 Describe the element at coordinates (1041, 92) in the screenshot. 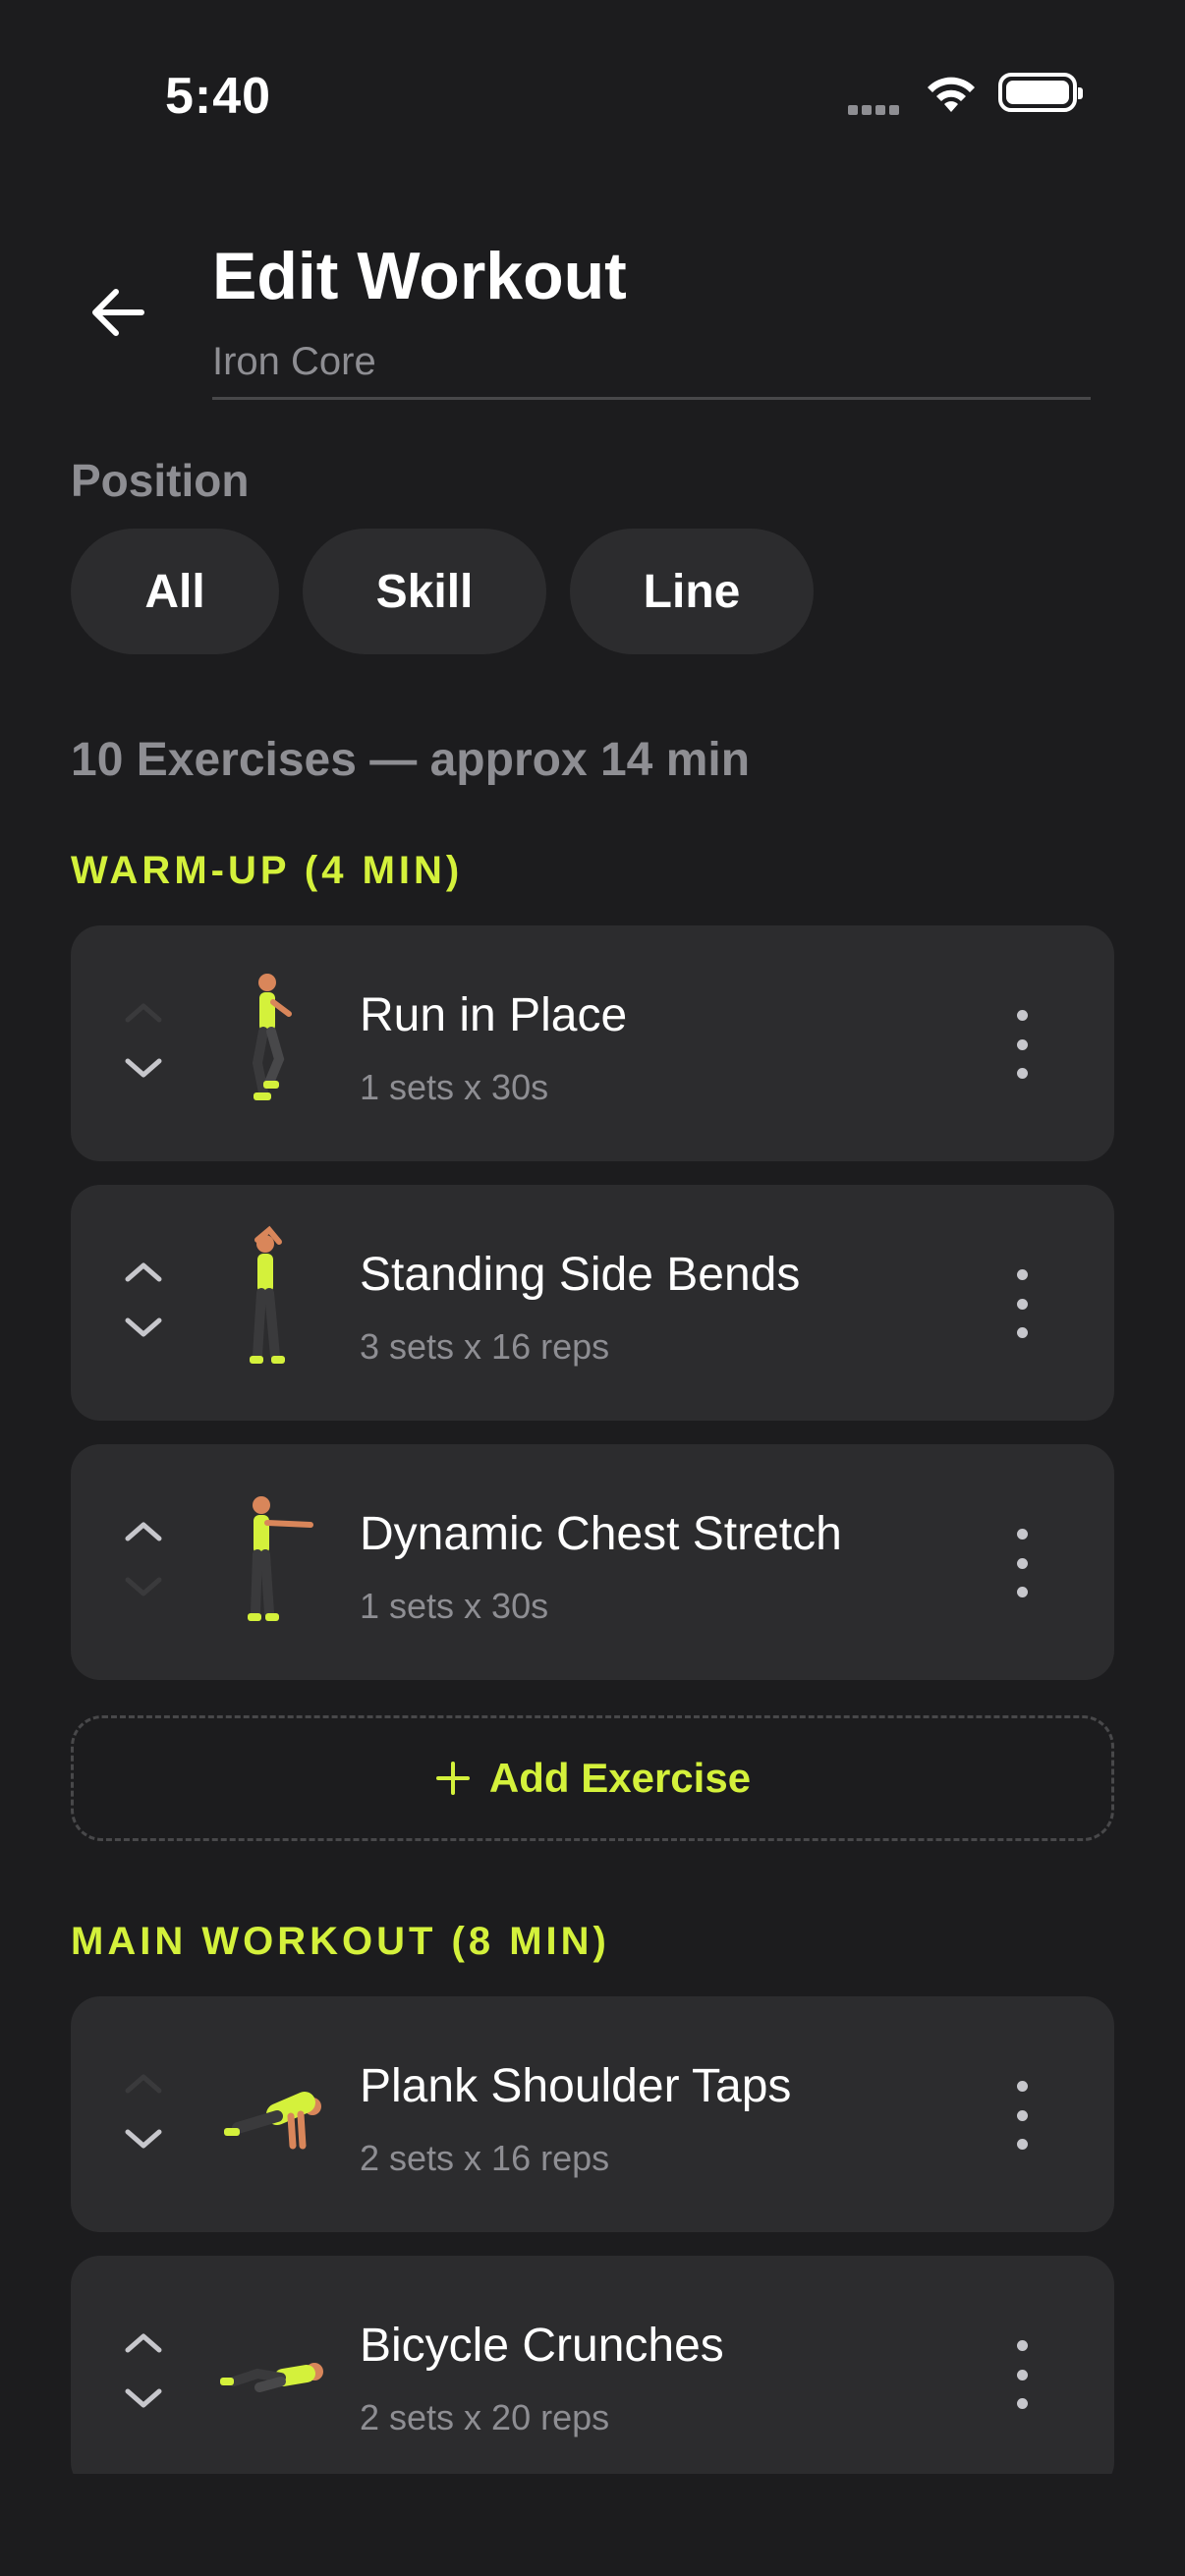

I see `battery-icon` at that location.